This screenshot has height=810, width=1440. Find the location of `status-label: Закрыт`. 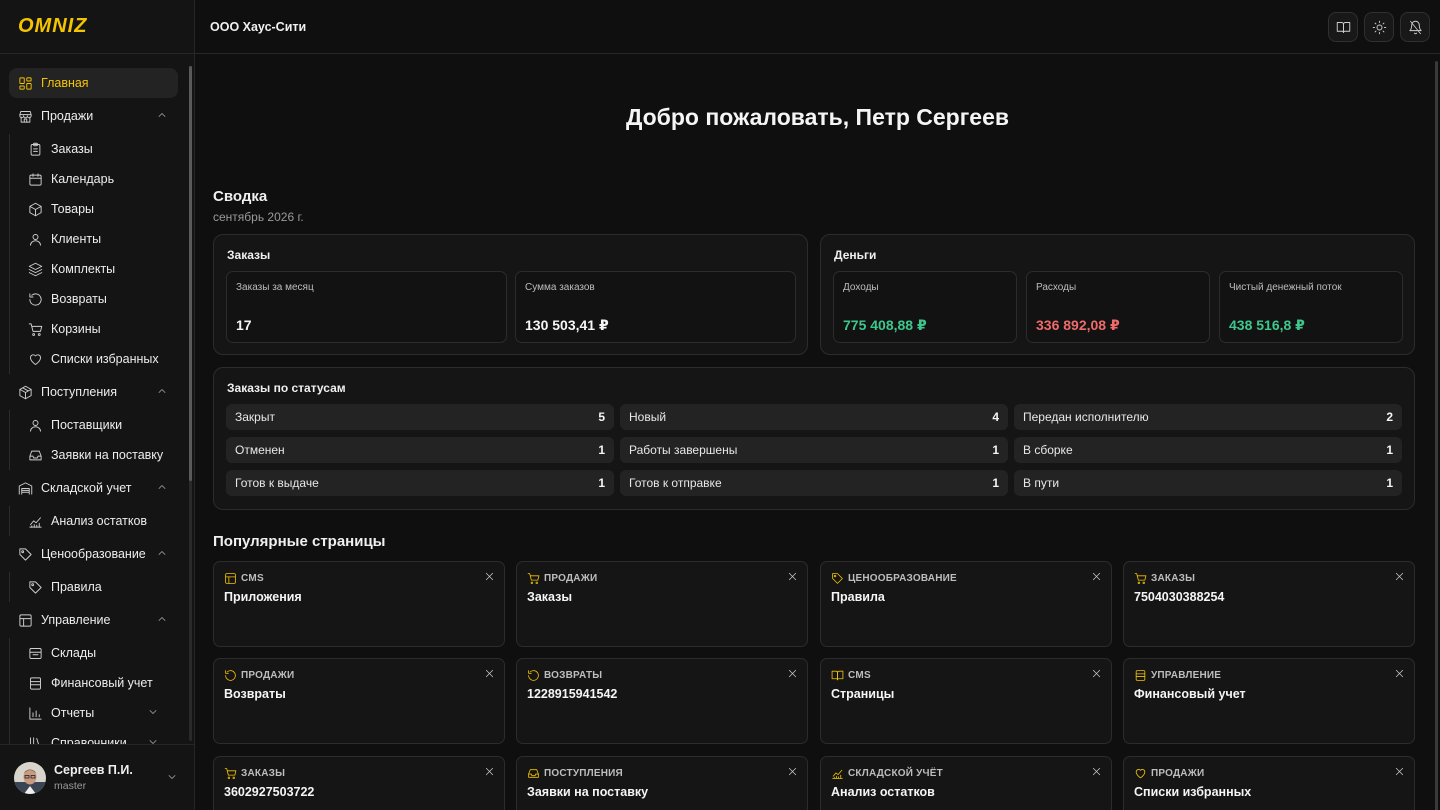

status-label: Закрыт is located at coordinates (255, 417).